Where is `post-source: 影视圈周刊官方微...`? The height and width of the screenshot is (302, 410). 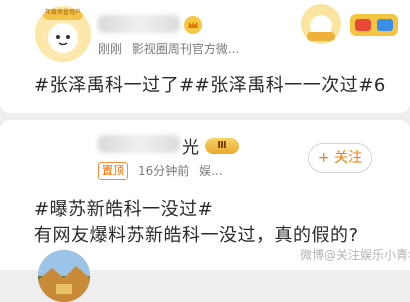
post-source: 影视圈周刊官方微... is located at coordinates (185, 49).